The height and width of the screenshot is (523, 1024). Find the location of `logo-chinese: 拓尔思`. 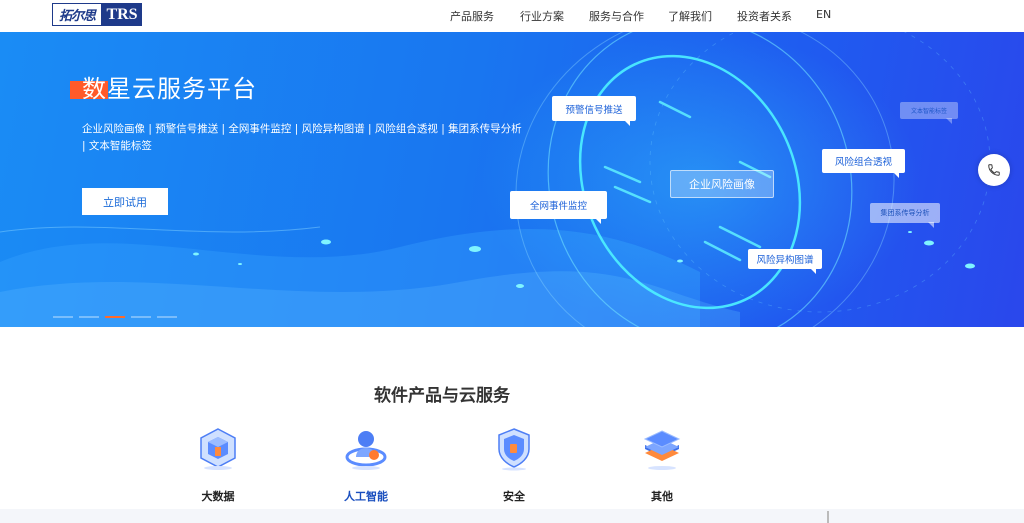

logo-chinese: 拓尔思 is located at coordinates (77, 14).